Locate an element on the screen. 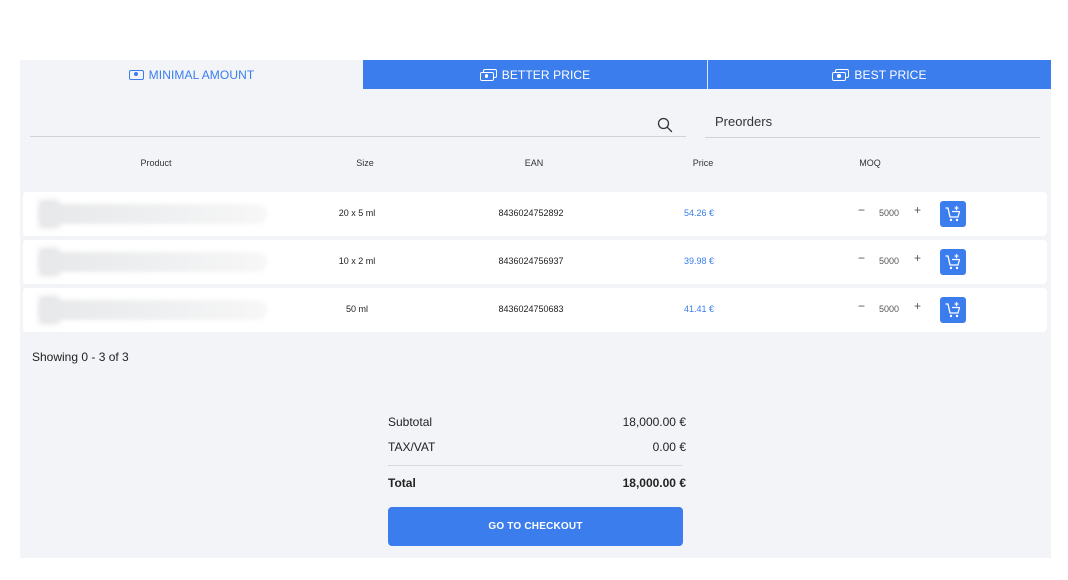 The height and width of the screenshot is (580, 1068). column-header-size: Size is located at coordinates (365, 163).